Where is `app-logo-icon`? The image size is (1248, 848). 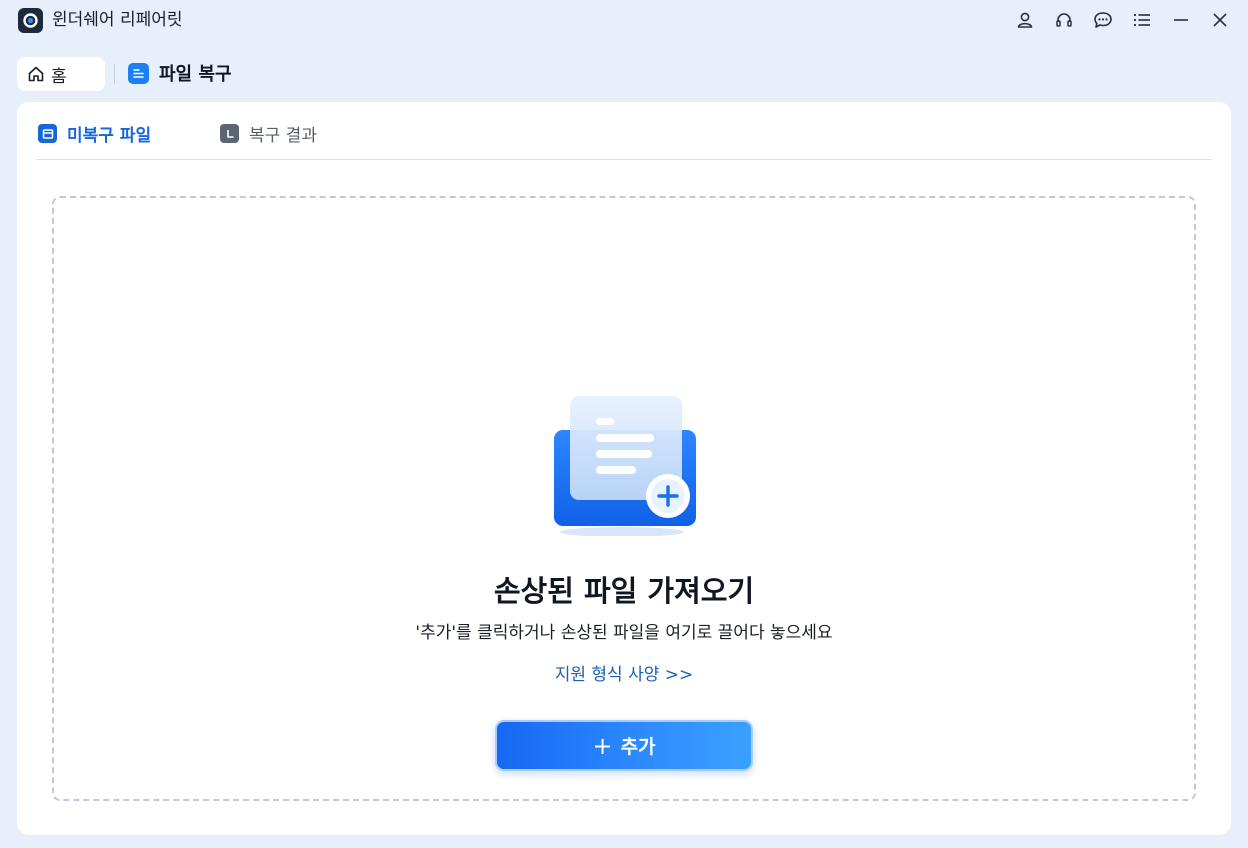 app-logo-icon is located at coordinates (30, 20).